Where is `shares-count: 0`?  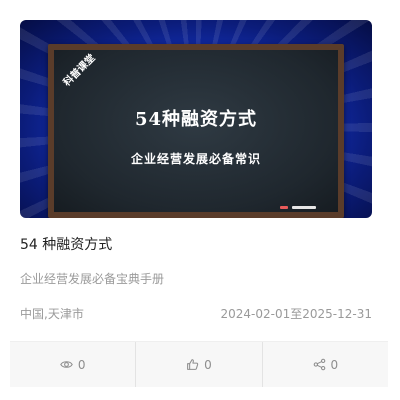
shares-count: 0 is located at coordinates (334, 364).